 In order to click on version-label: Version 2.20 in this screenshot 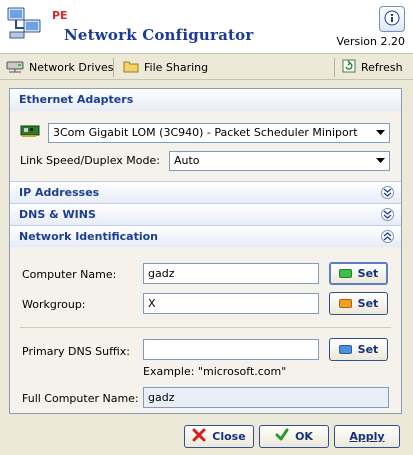, I will do `click(370, 41)`.